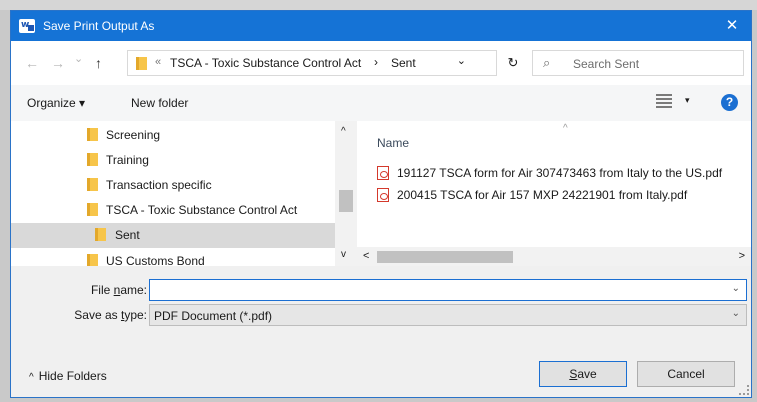  I want to click on title-bar: w Save Print Output As ✕, so click(381, 26).